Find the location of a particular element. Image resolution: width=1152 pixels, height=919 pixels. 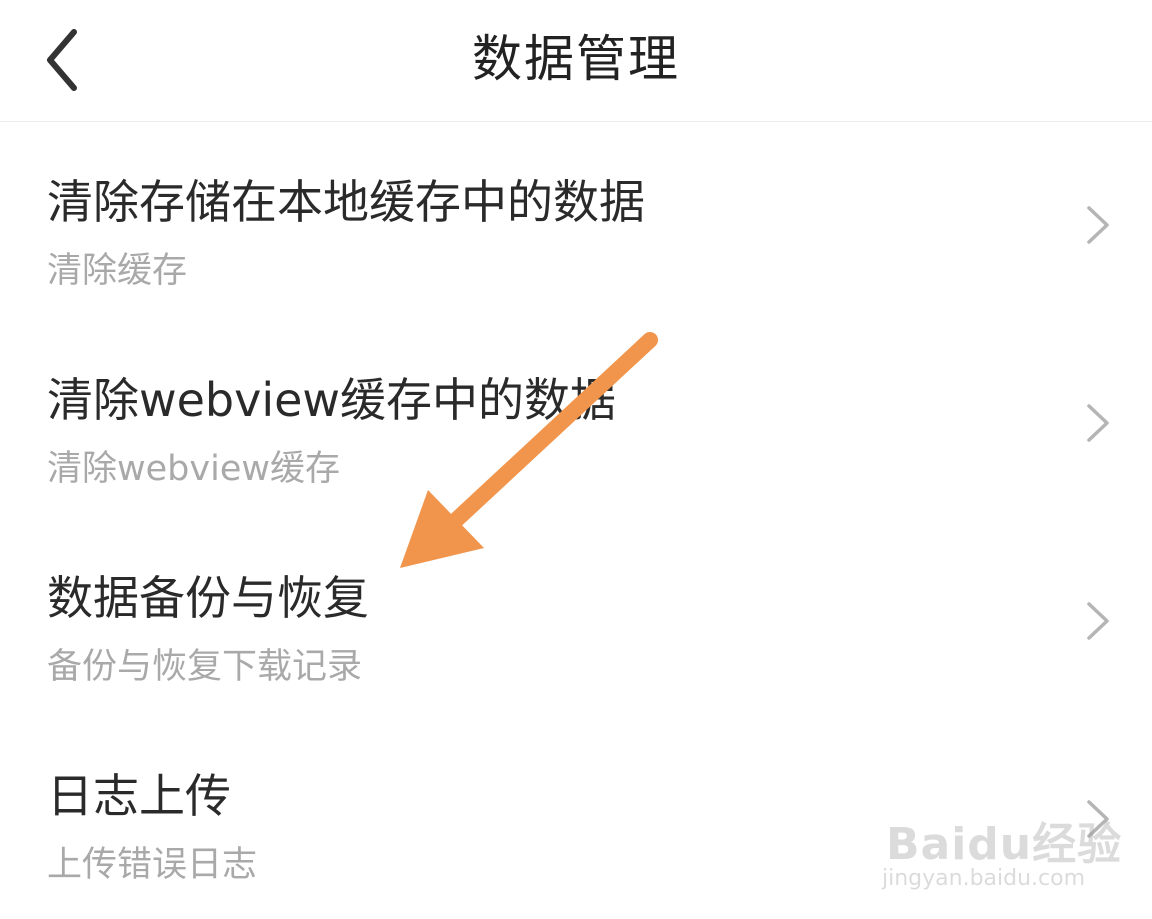

item-subtitle: 备份与恢复下载记录 is located at coordinates (205, 667).